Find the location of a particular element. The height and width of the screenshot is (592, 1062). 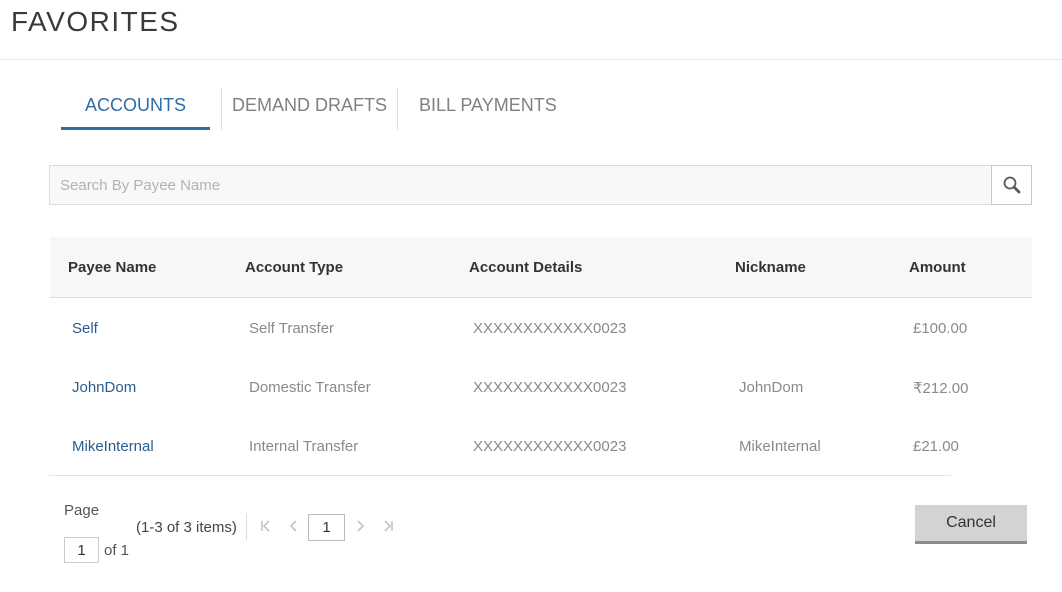

page-of-label: of 1 is located at coordinates (117, 550).